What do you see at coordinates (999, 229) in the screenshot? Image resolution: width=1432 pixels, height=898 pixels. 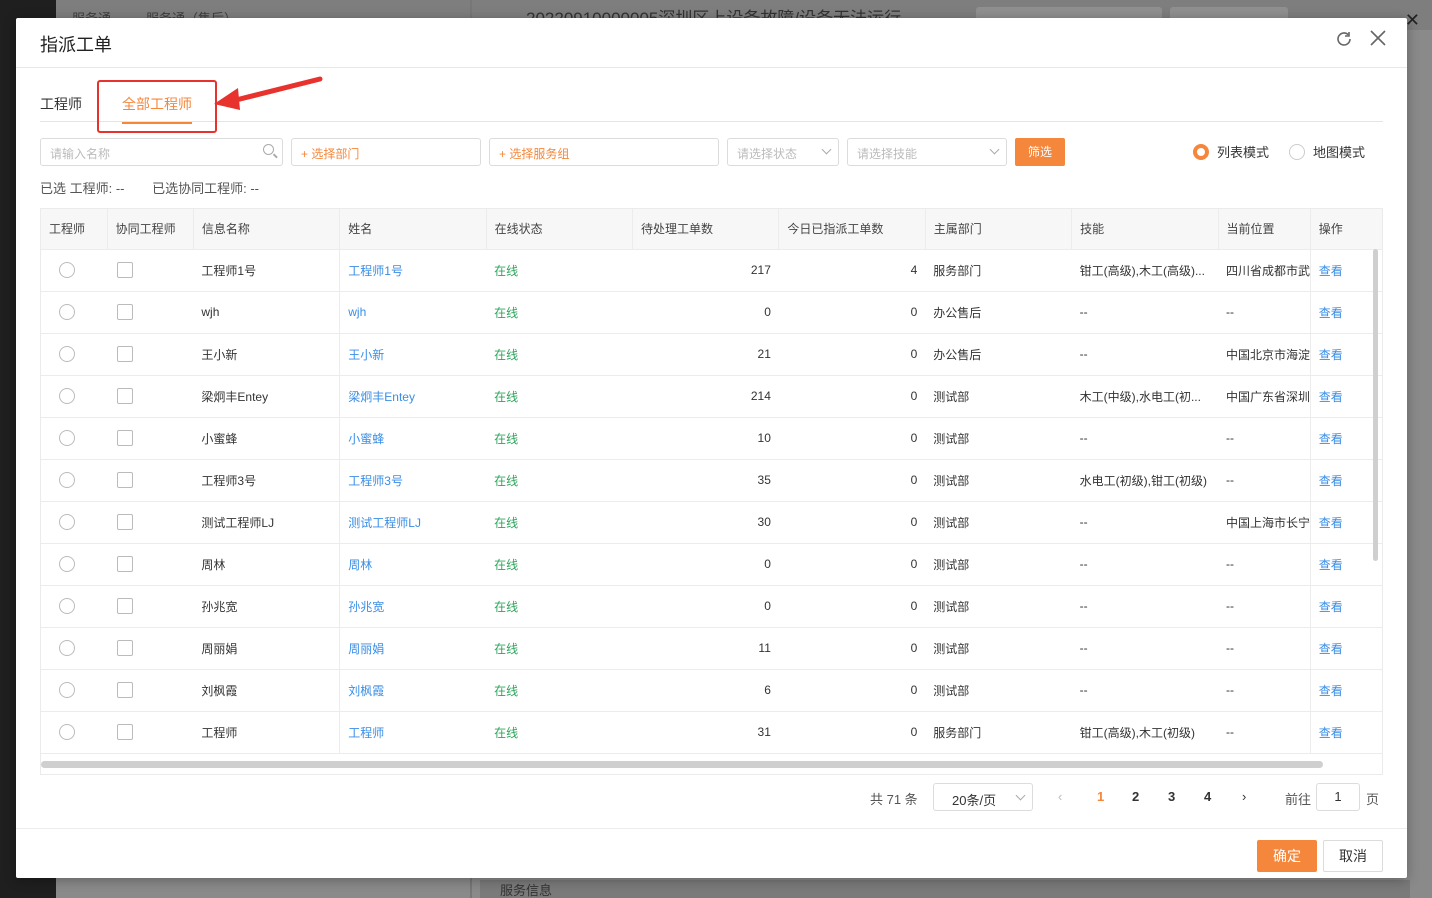 I see `col-header: 主属部门` at bounding box center [999, 229].